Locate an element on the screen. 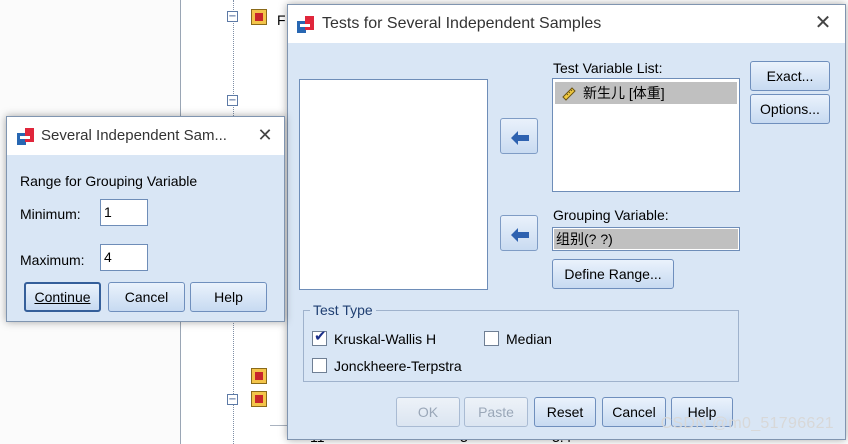  grouping-variable-field: 组别(? ?) is located at coordinates (646, 239).